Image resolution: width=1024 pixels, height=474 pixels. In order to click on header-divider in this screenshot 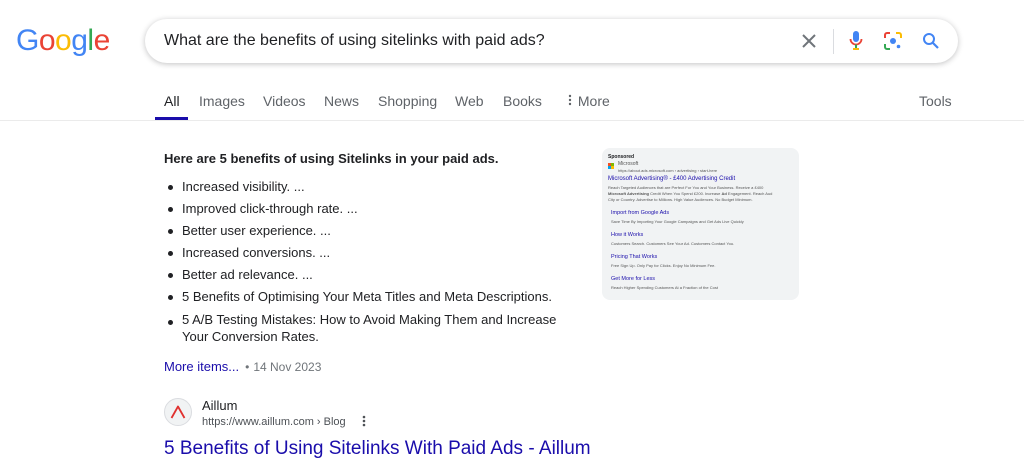, I will do `click(512, 120)`.